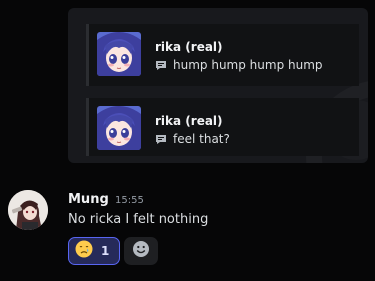  What do you see at coordinates (94, 251) in the screenshot?
I see `reaction-button: 1` at bounding box center [94, 251].